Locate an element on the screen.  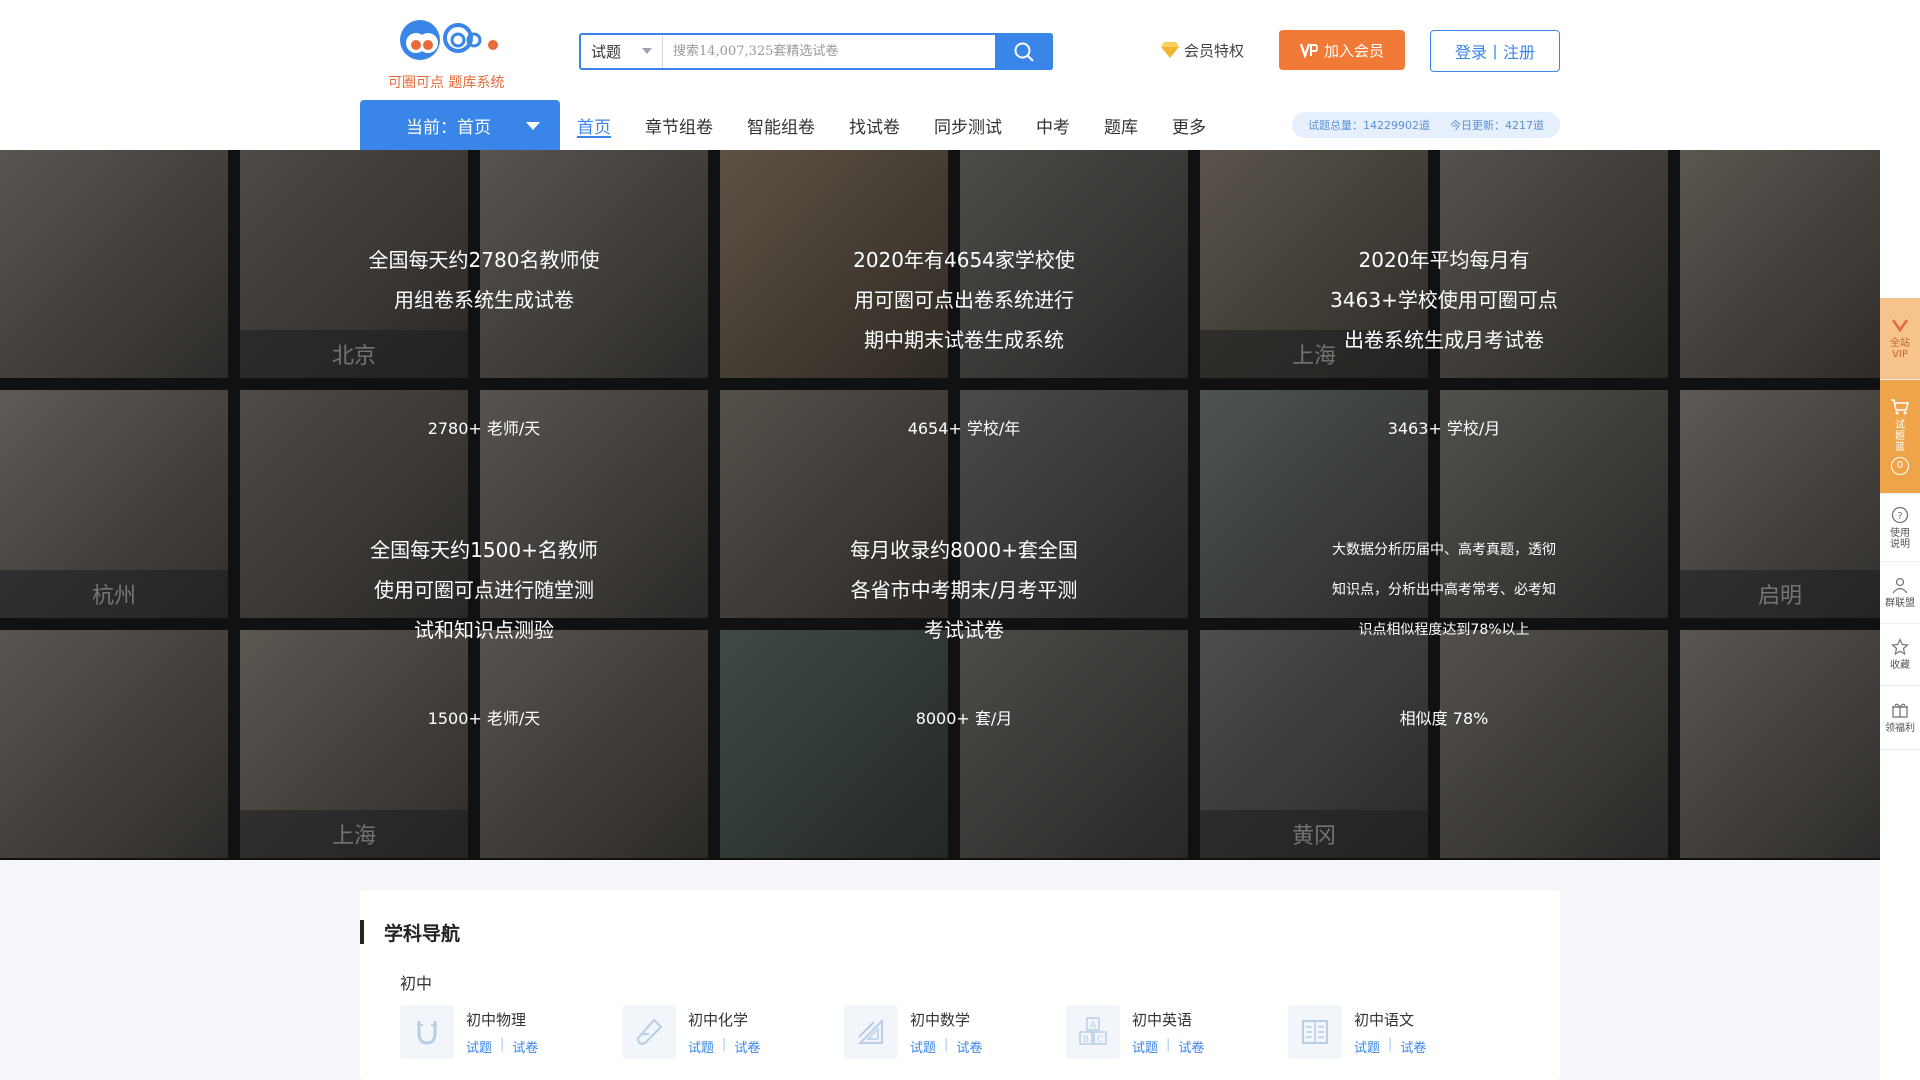
sidebar-basket-label: 试题篮 is located at coordinates (1900, 436).